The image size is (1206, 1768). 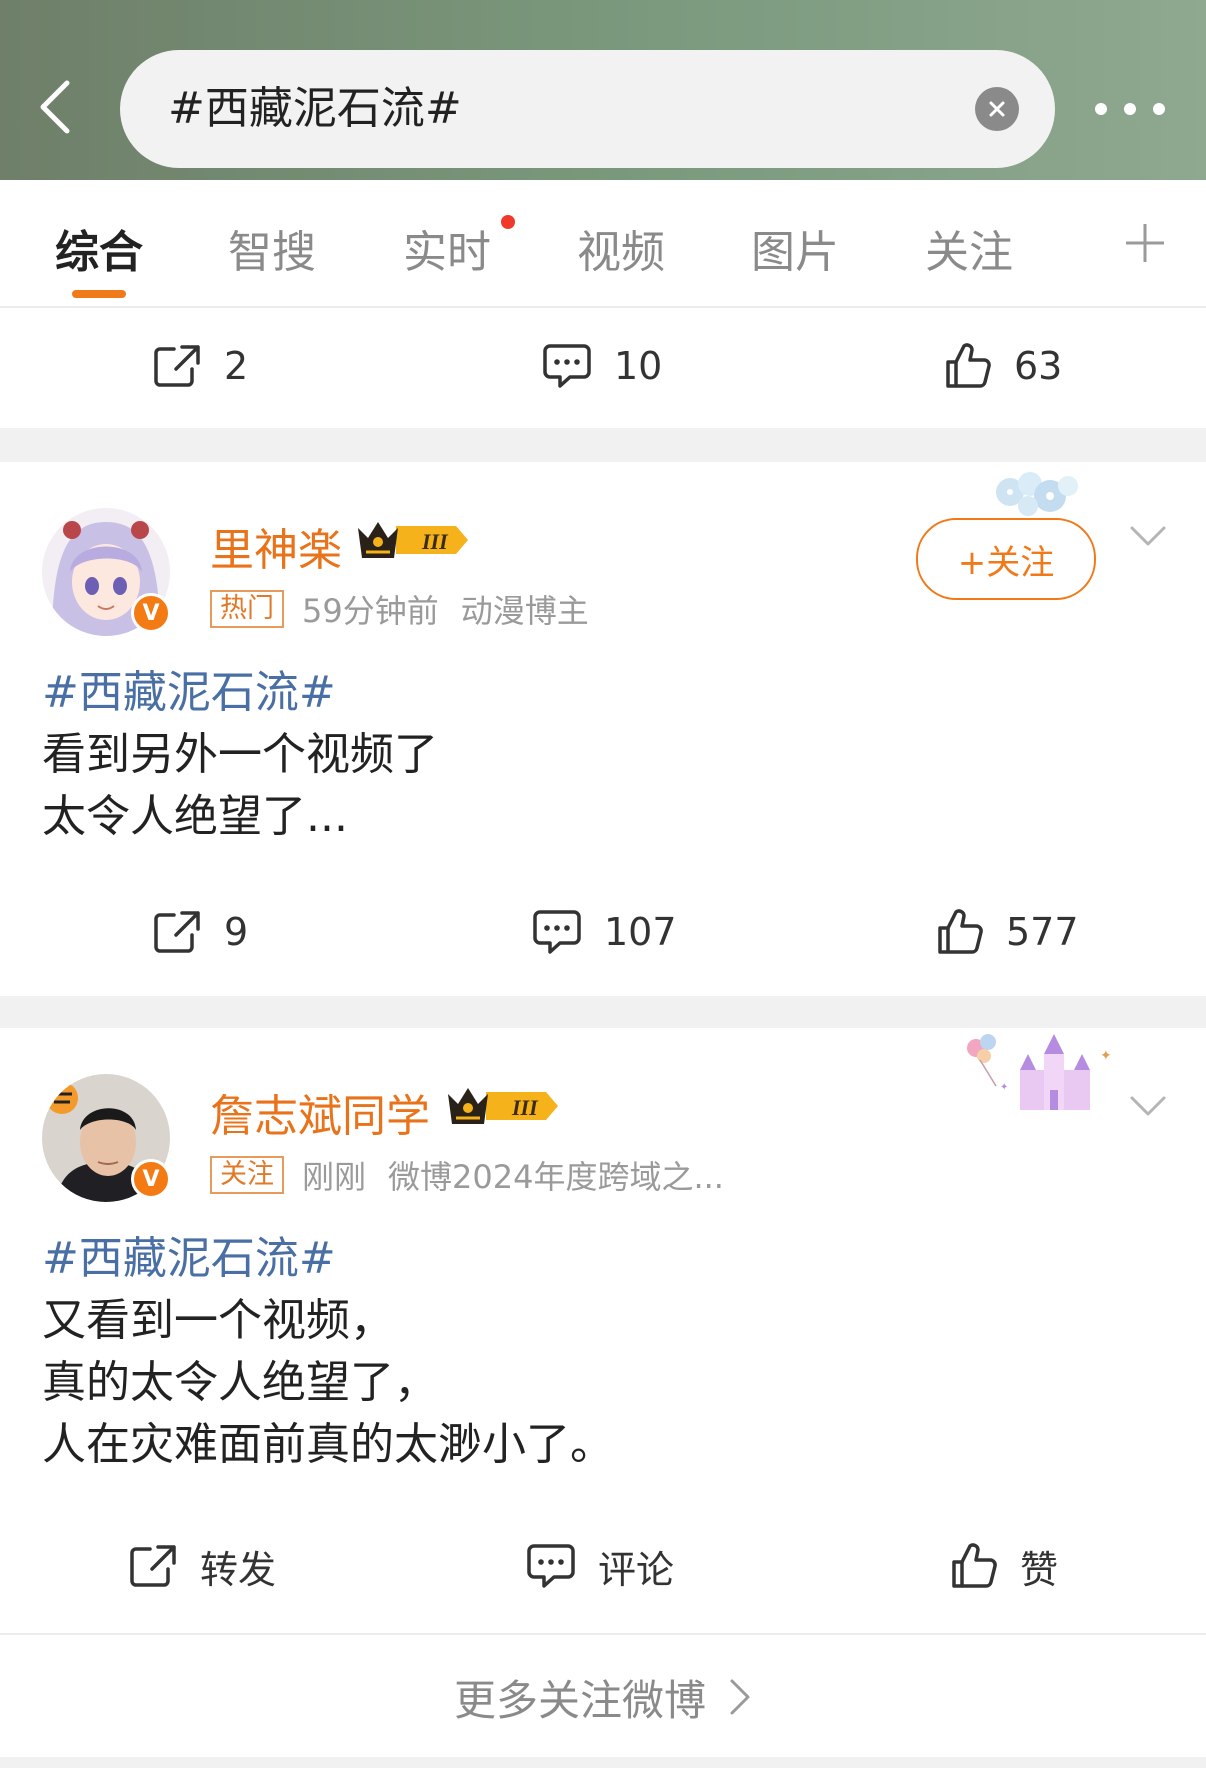 I want to click on username: 里神楽, so click(x=276, y=546).